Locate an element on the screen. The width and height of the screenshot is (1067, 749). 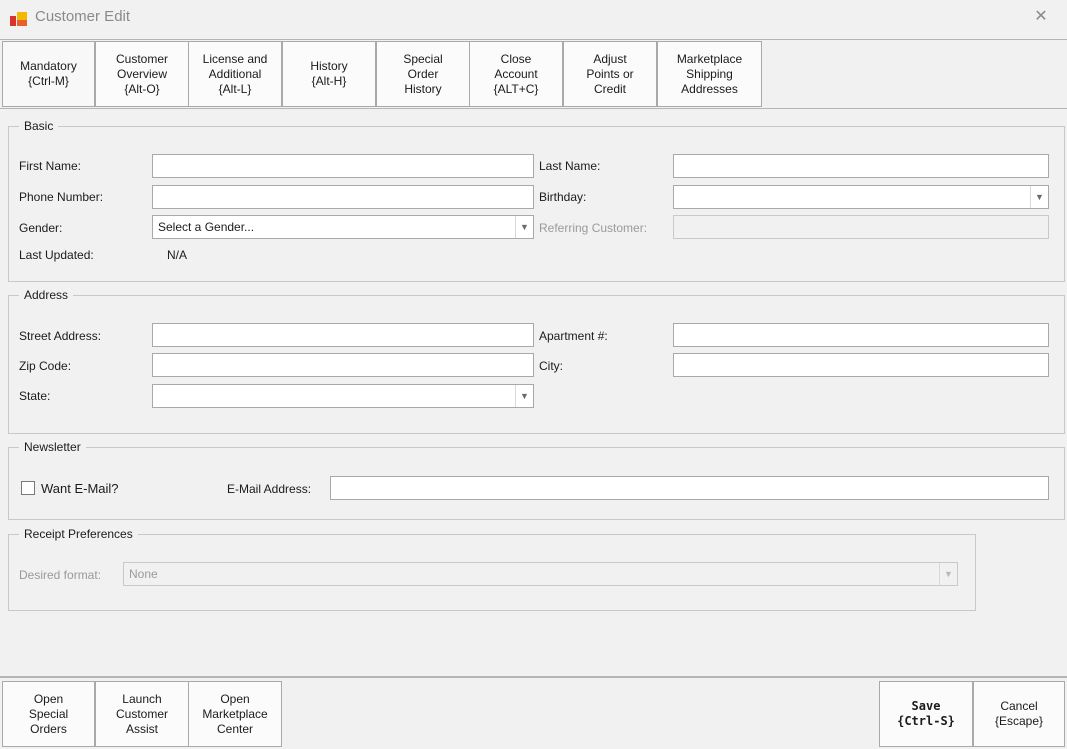
receipt-preferences-legend: Receipt Preferences is located at coordinates (78, 534).